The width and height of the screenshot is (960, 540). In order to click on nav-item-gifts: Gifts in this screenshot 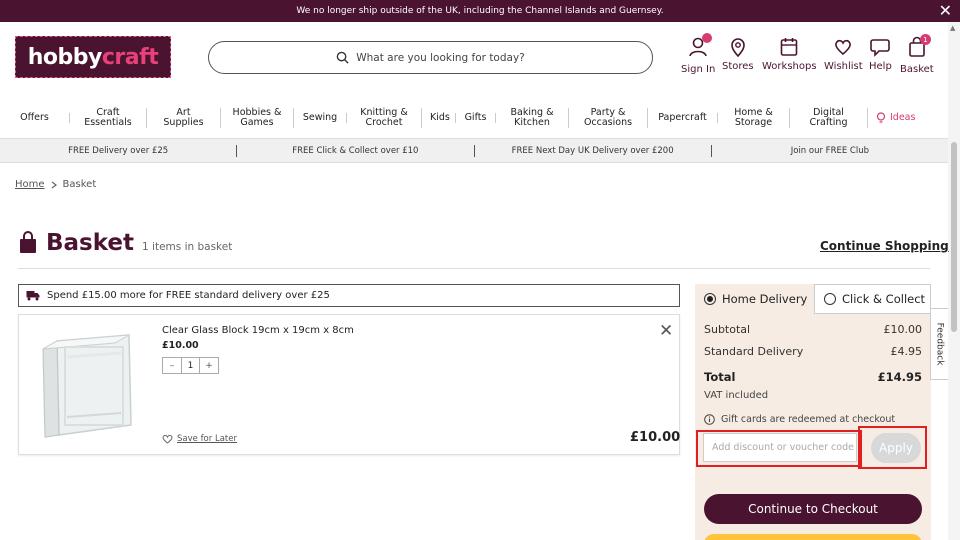, I will do `click(476, 118)`.